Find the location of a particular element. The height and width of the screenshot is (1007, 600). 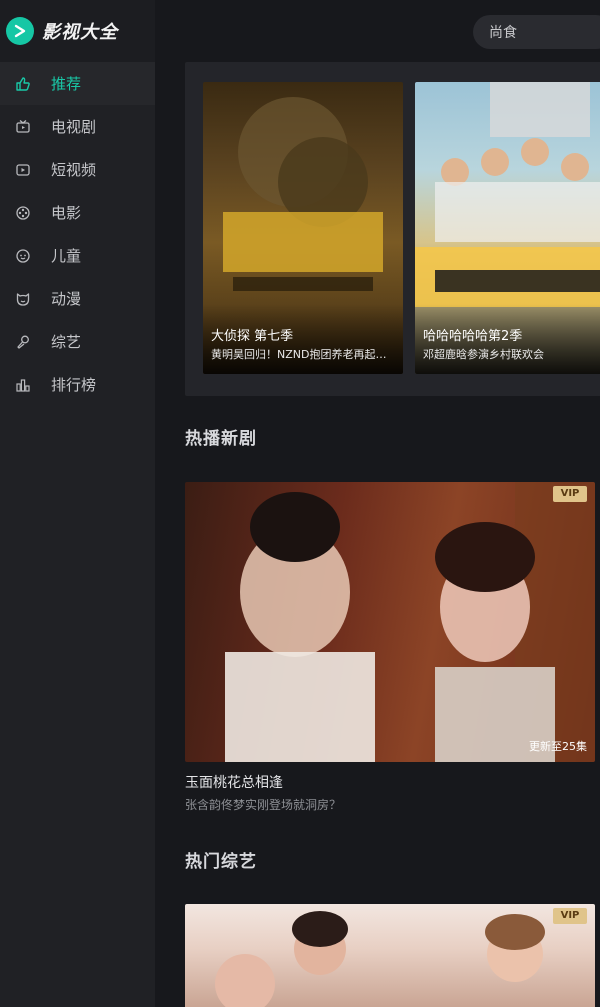

sidebar-item-anime: 动漫 is located at coordinates (77, 298).